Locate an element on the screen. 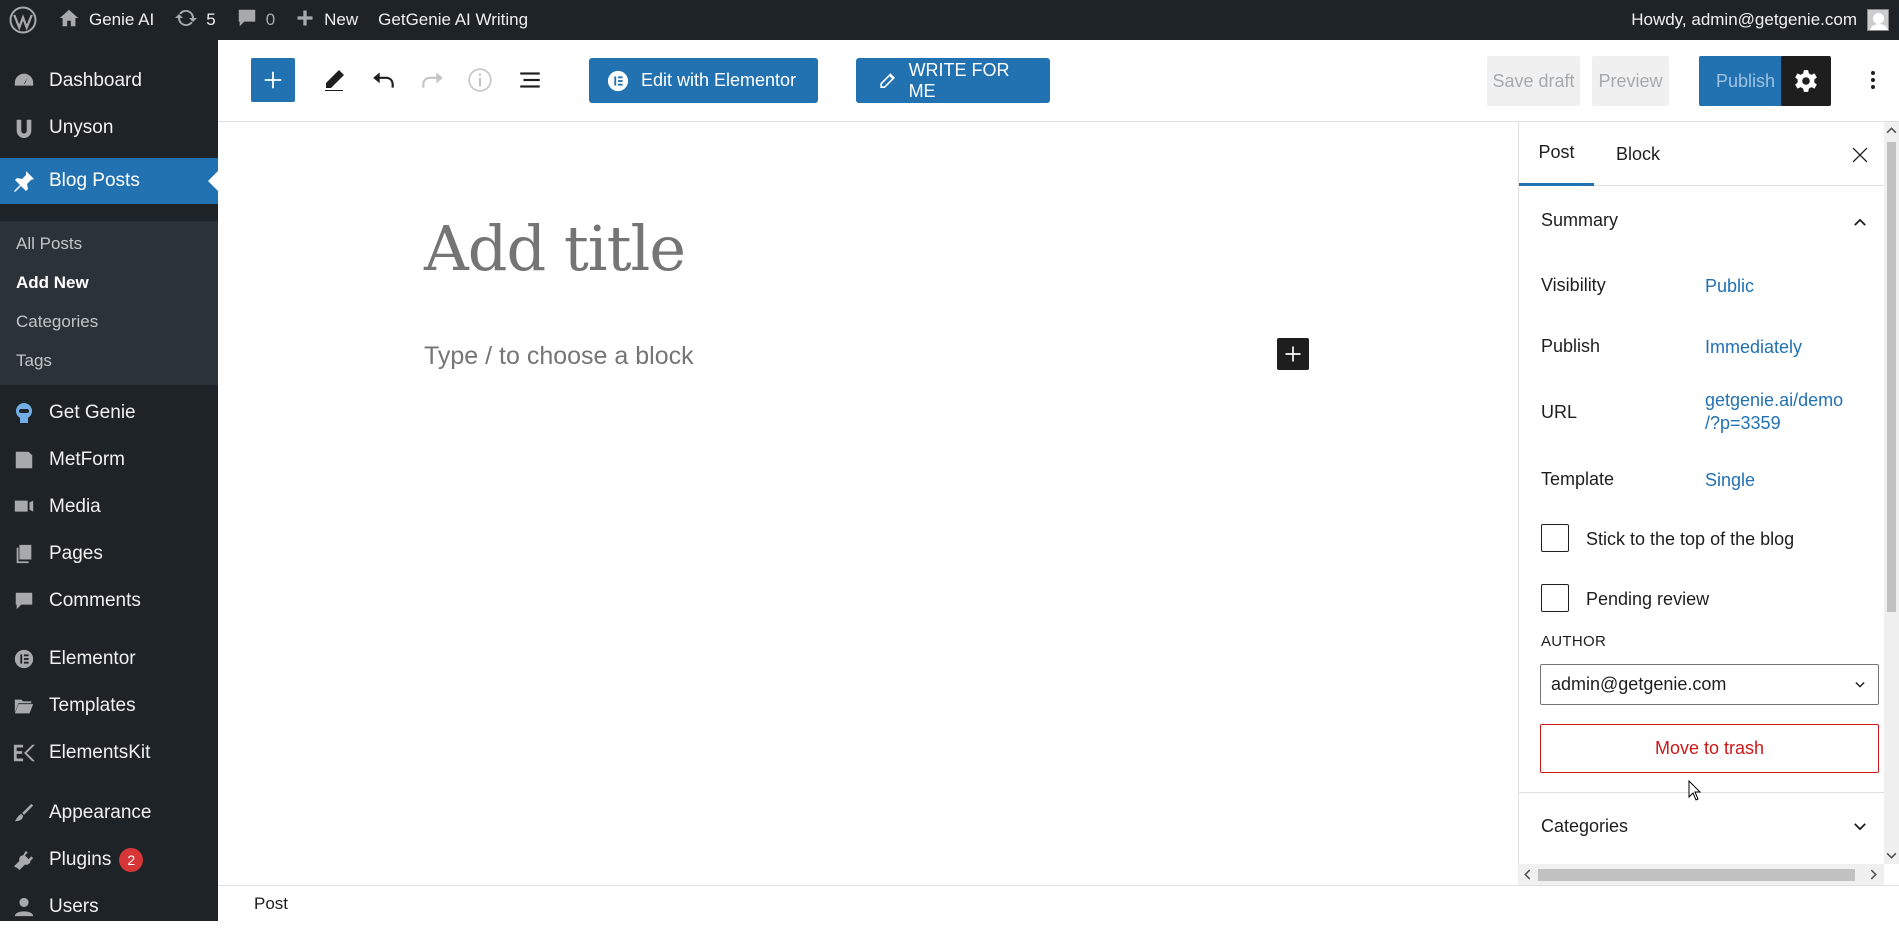  sidebar-label: Media is located at coordinates (75, 506).